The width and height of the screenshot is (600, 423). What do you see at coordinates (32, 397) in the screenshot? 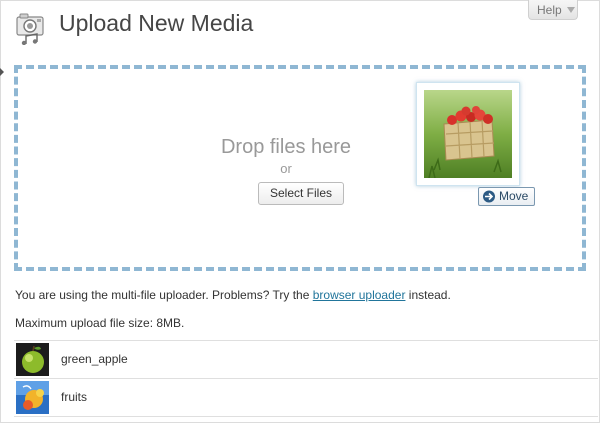
I see `fruits-thumbnail` at bounding box center [32, 397].